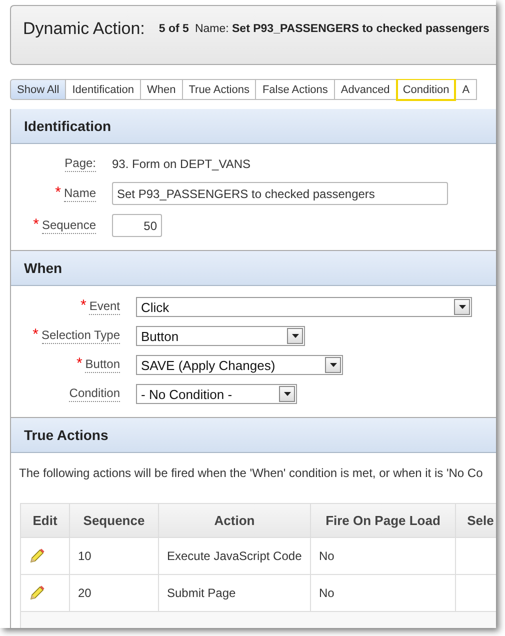 The height and width of the screenshot is (636, 505). I want to click on input-field: Set P93_PASSENGERS to checked passengers, so click(280, 193).